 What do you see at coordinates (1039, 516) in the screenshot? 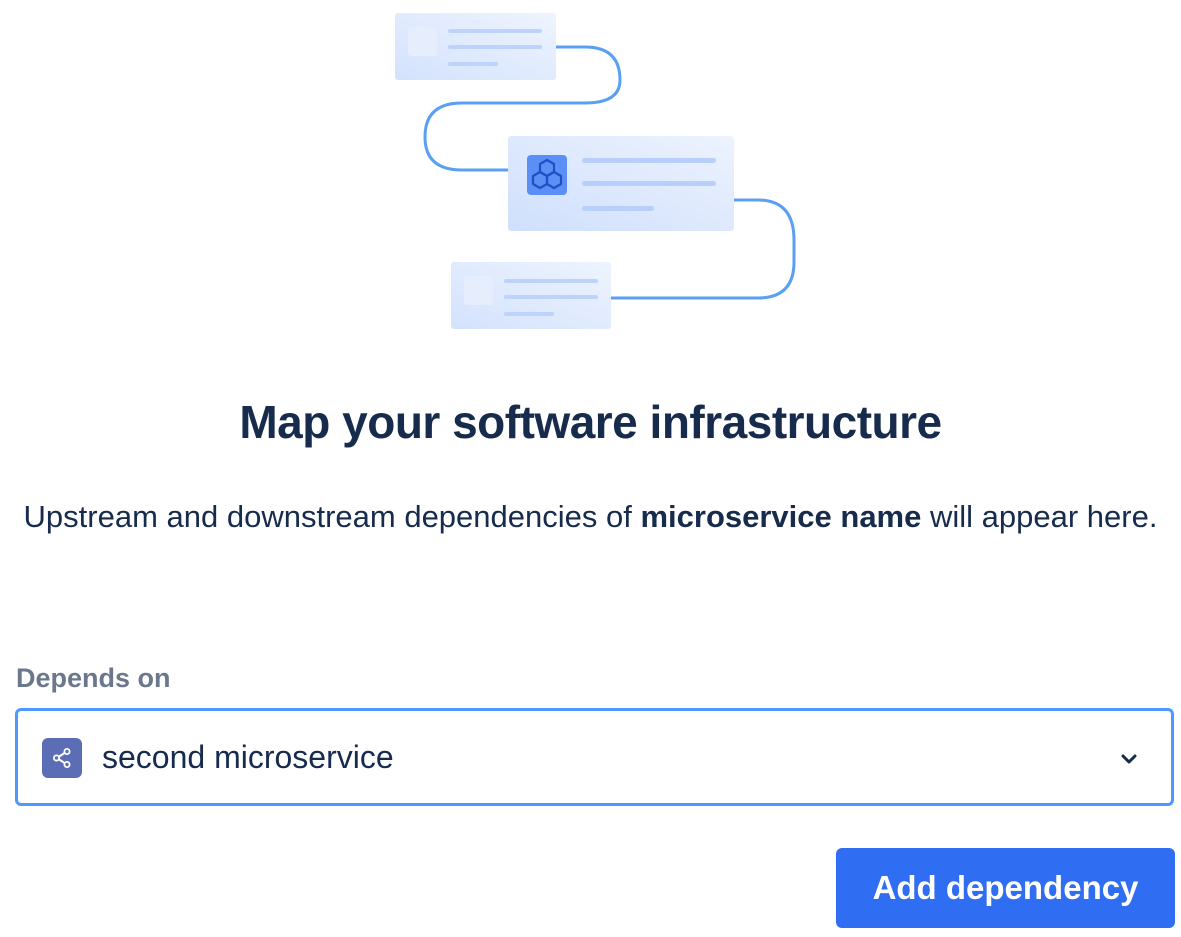
I see `description-suffix: will appear here.` at bounding box center [1039, 516].